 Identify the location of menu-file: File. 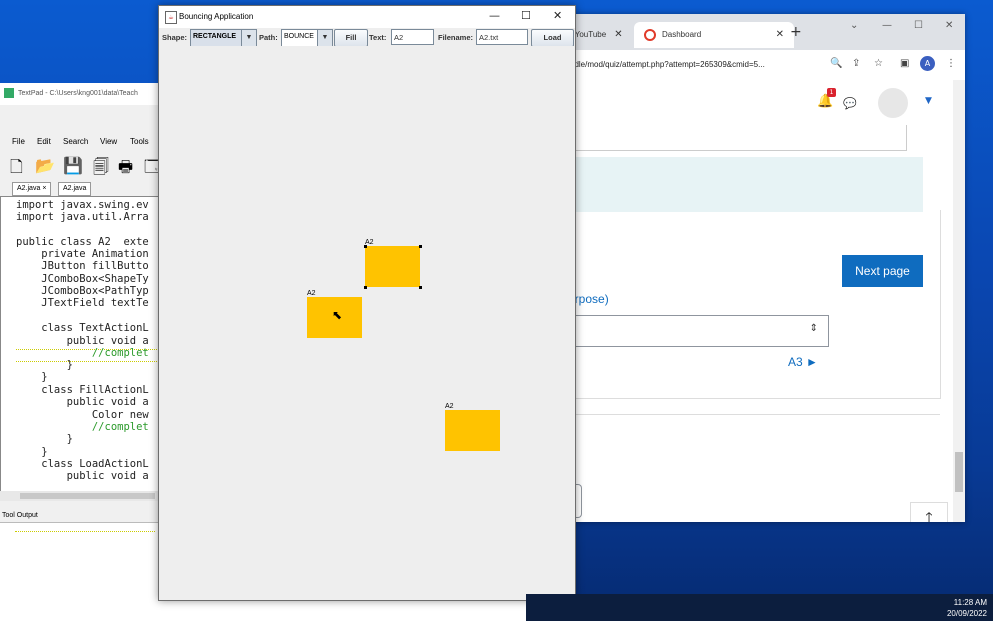
(18, 141).